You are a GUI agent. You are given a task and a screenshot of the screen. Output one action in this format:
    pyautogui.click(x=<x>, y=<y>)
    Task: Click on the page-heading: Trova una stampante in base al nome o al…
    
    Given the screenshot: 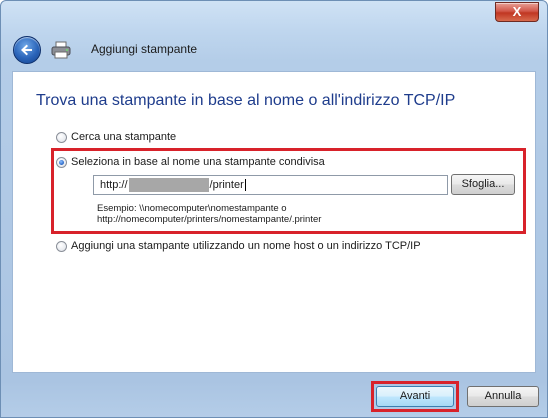 What is the action you would take?
    pyautogui.click(x=246, y=100)
    